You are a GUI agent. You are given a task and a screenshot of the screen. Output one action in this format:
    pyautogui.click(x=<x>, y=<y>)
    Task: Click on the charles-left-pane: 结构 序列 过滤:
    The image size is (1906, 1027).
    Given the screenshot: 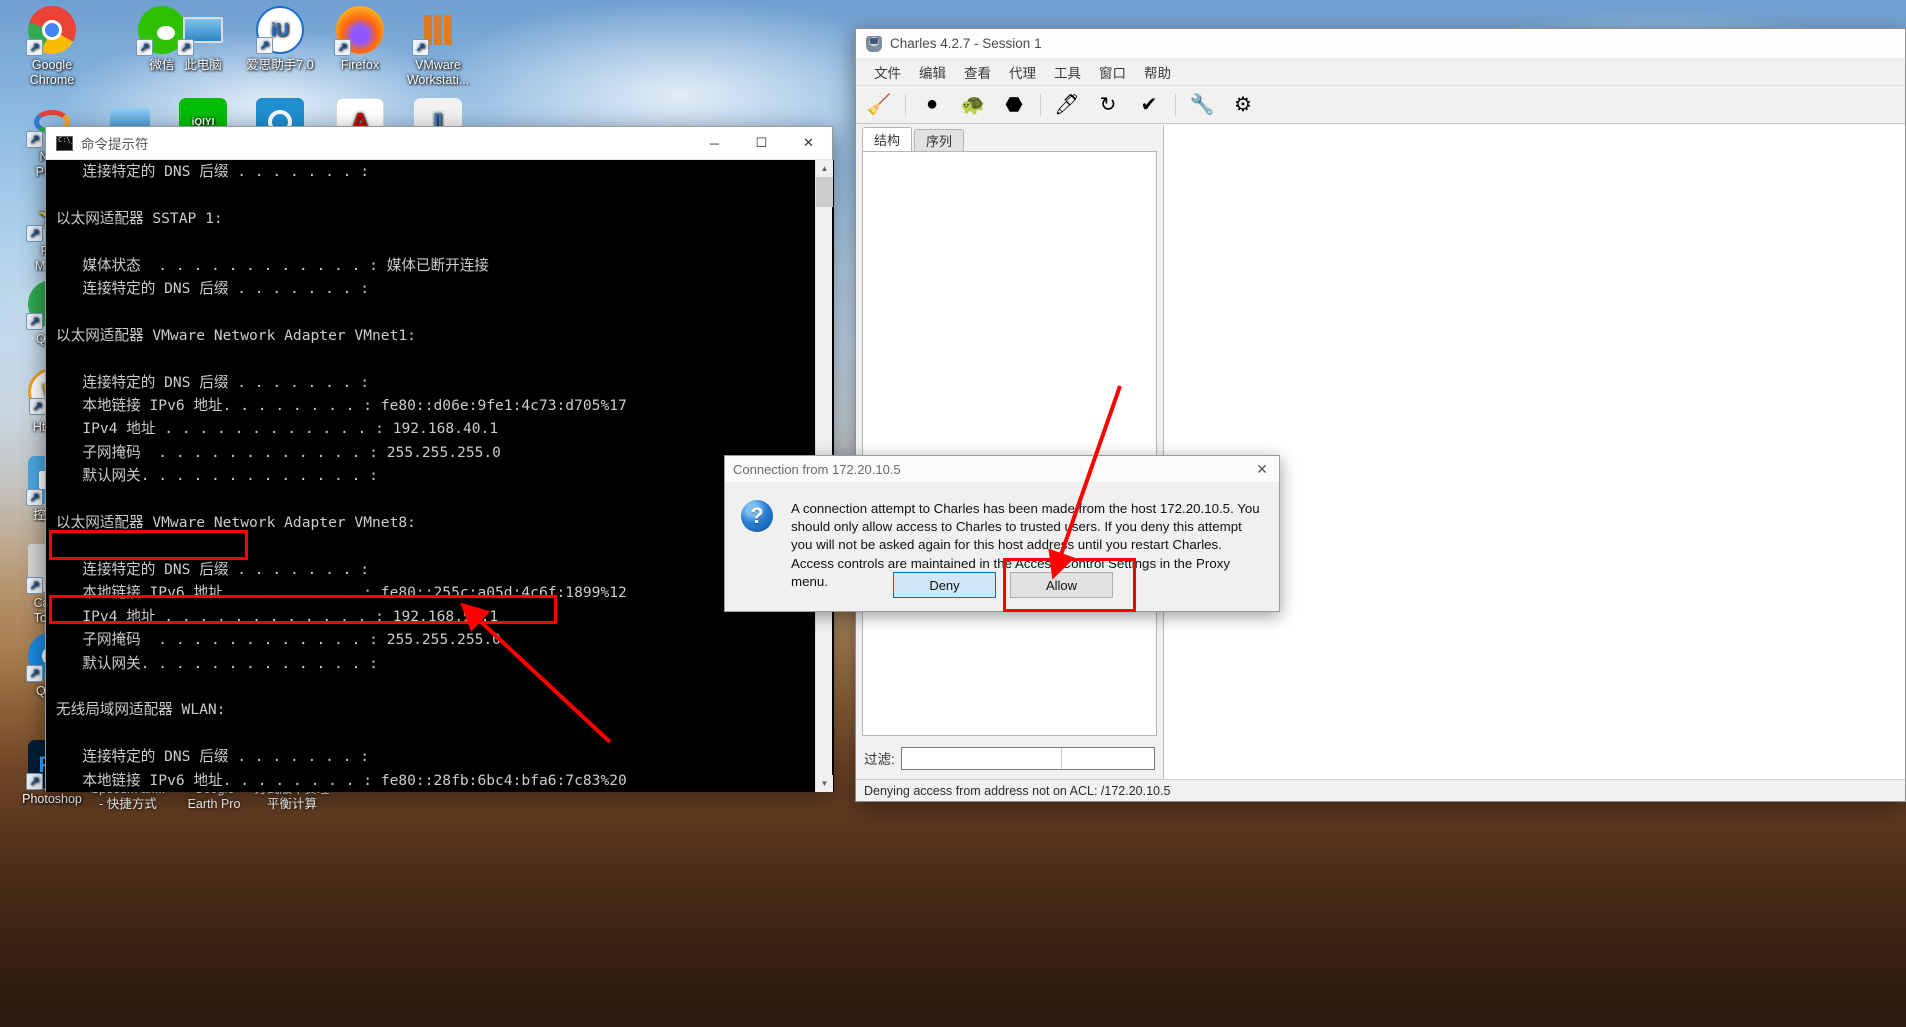 What is the action you would take?
    pyautogui.click(x=1010, y=452)
    